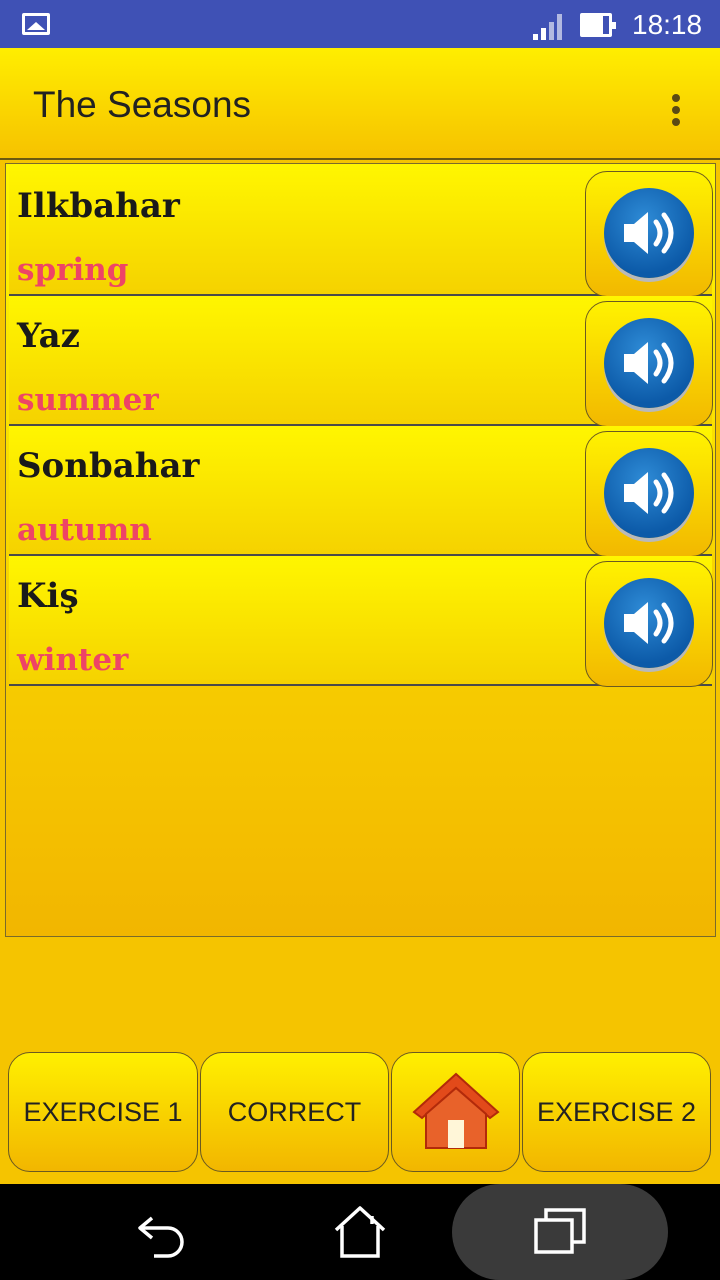 The image size is (720, 1280). What do you see at coordinates (361, 361) in the screenshot?
I see `list-item: Yaz summer` at bounding box center [361, 361].